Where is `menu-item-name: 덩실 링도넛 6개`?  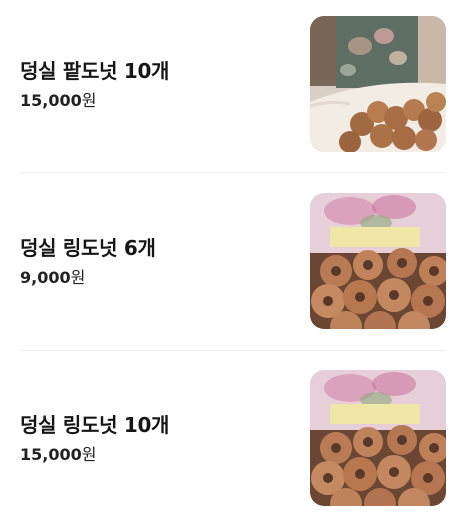
menu-item-name: 덩실 링도넛 6개 is located at coordinates (88, 248).